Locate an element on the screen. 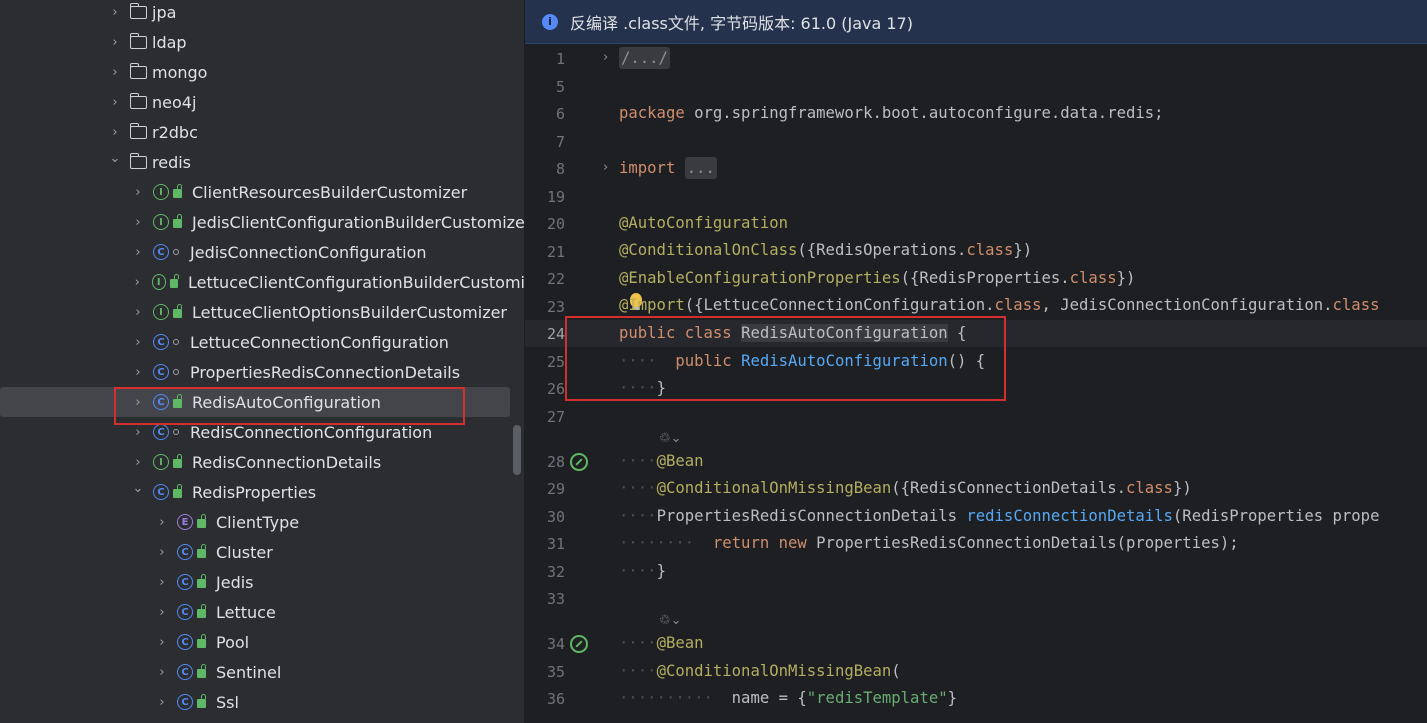  tree-folder-row: › r2dbc is located at coordinates (262, 132).